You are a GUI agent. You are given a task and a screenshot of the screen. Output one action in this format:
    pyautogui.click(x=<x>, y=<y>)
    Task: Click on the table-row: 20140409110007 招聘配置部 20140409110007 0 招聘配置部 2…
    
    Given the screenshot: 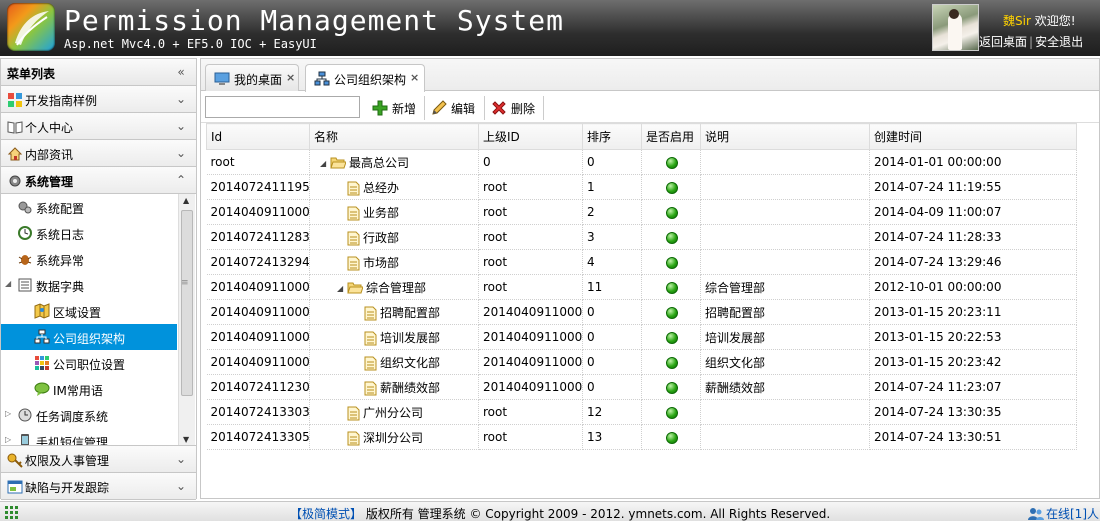 What is the action you would take?
    pyautogui.click(x=641, y=312)
    